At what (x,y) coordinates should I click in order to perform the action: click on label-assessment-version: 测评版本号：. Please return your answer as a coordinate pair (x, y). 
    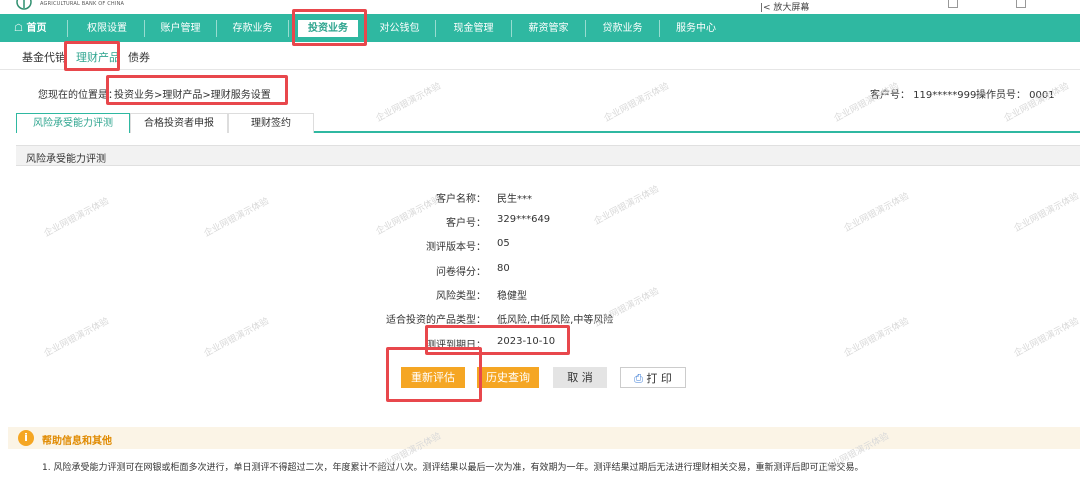
    Looking at the image, I should click on (456, 247).